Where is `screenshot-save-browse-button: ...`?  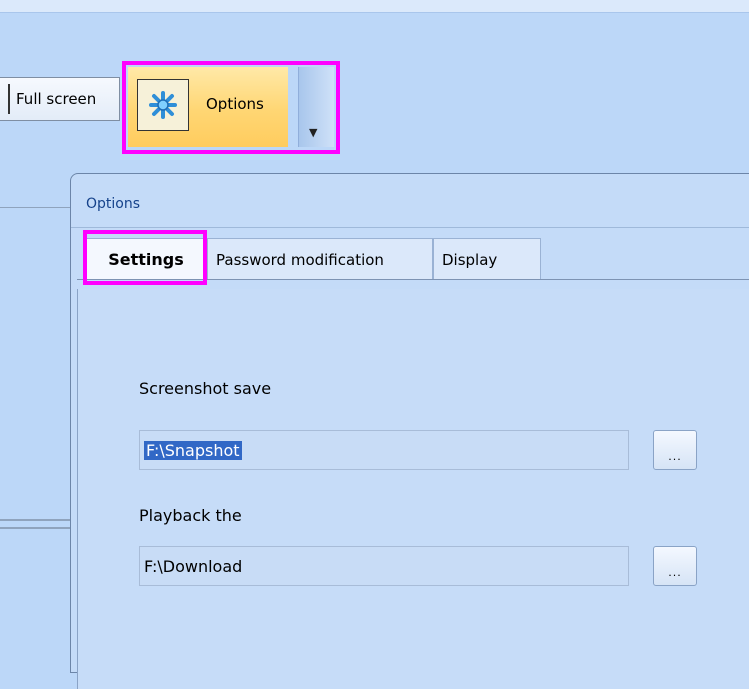 screenshot-save-browse-button: ... is located at coordinates (675, 450).